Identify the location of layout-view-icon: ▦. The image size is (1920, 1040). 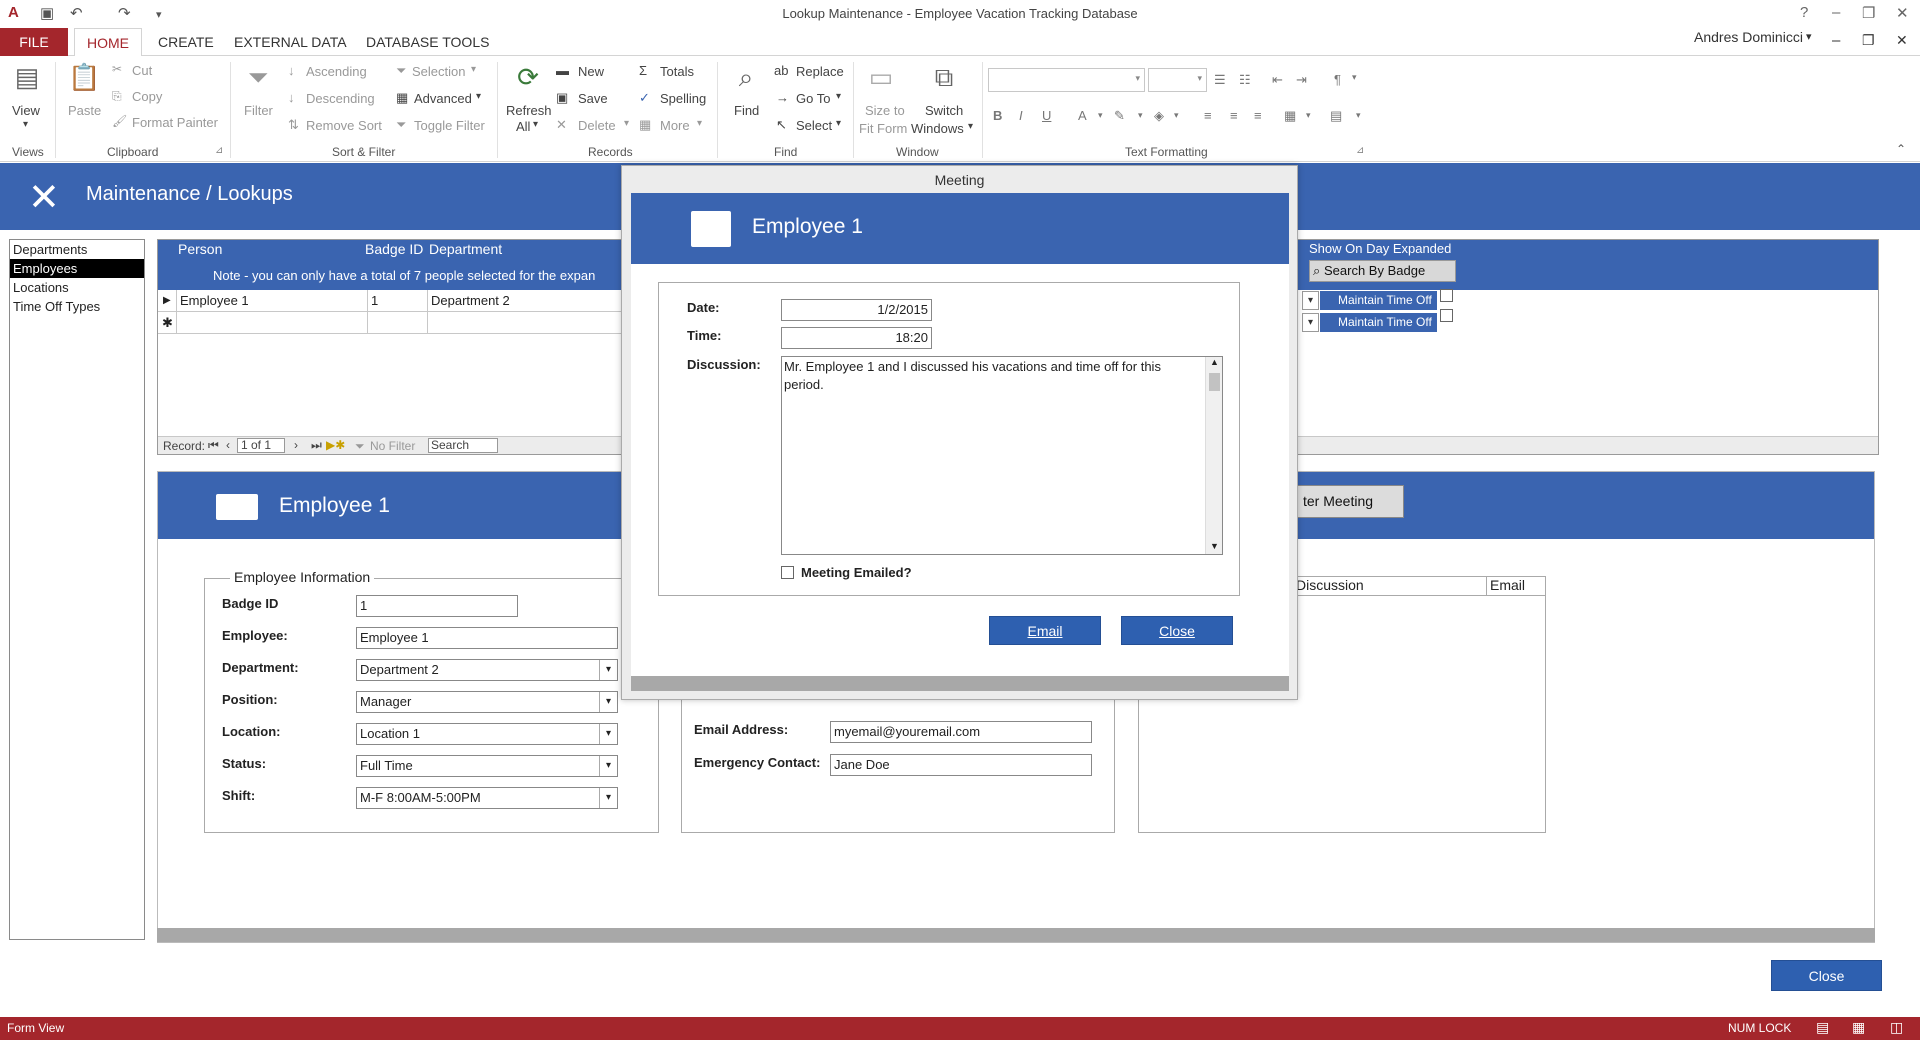
(1858, 1027).